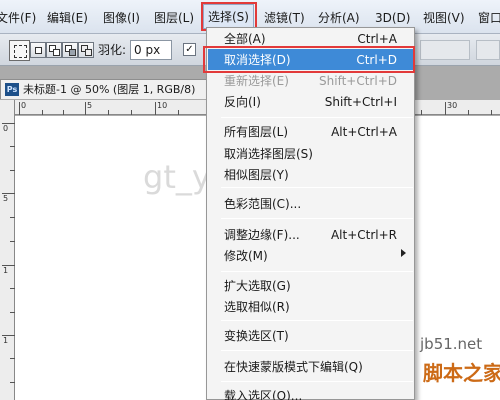 Image resolution: width=500 pixels, height=400 pixels. Describe the element at coordinates (256, 336) in the screenshot. I see `menu-item-transform-selection: 变换选区(T)` at that location.